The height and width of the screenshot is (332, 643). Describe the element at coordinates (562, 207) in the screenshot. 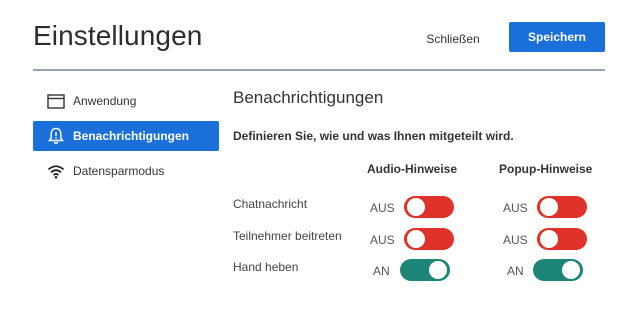

I see `popup-toggle-chatnachricht` at that location.